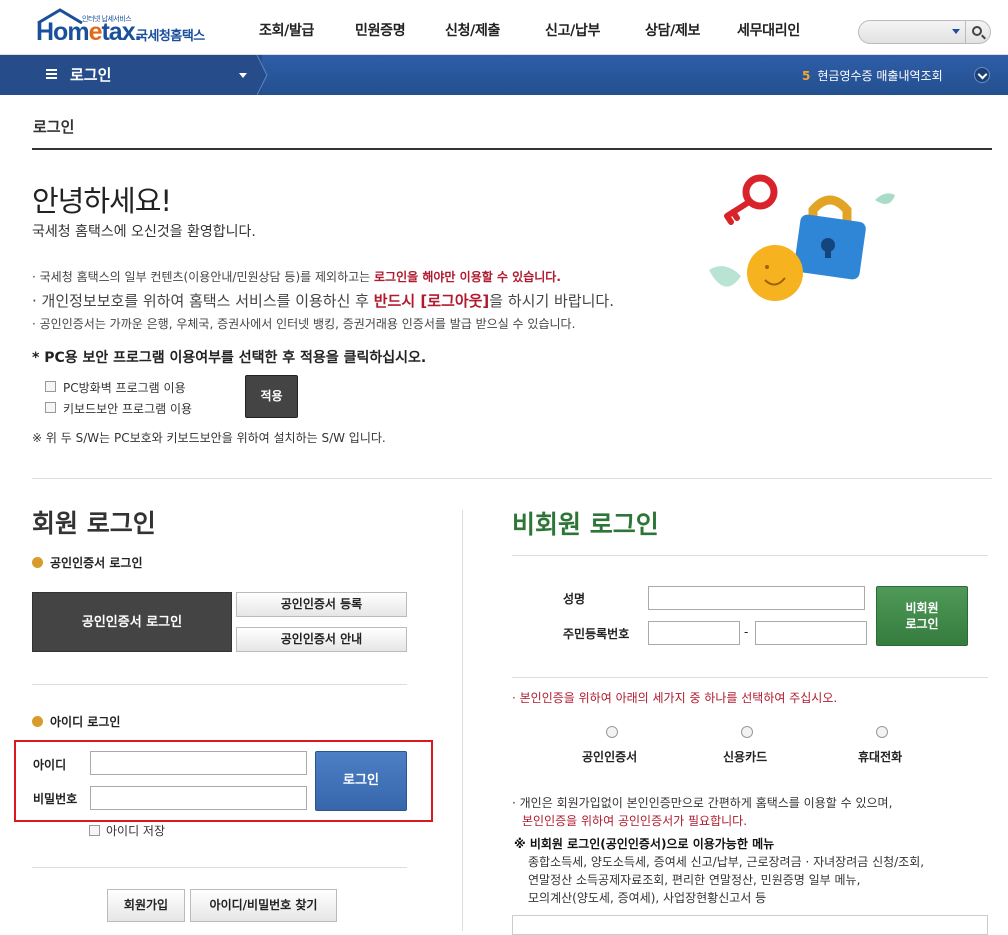 The image size is (1008, 935). What do you see at coordinates (612, 732) in the screenshot?
I see `radio-cert` at bounding box center [612, 732].